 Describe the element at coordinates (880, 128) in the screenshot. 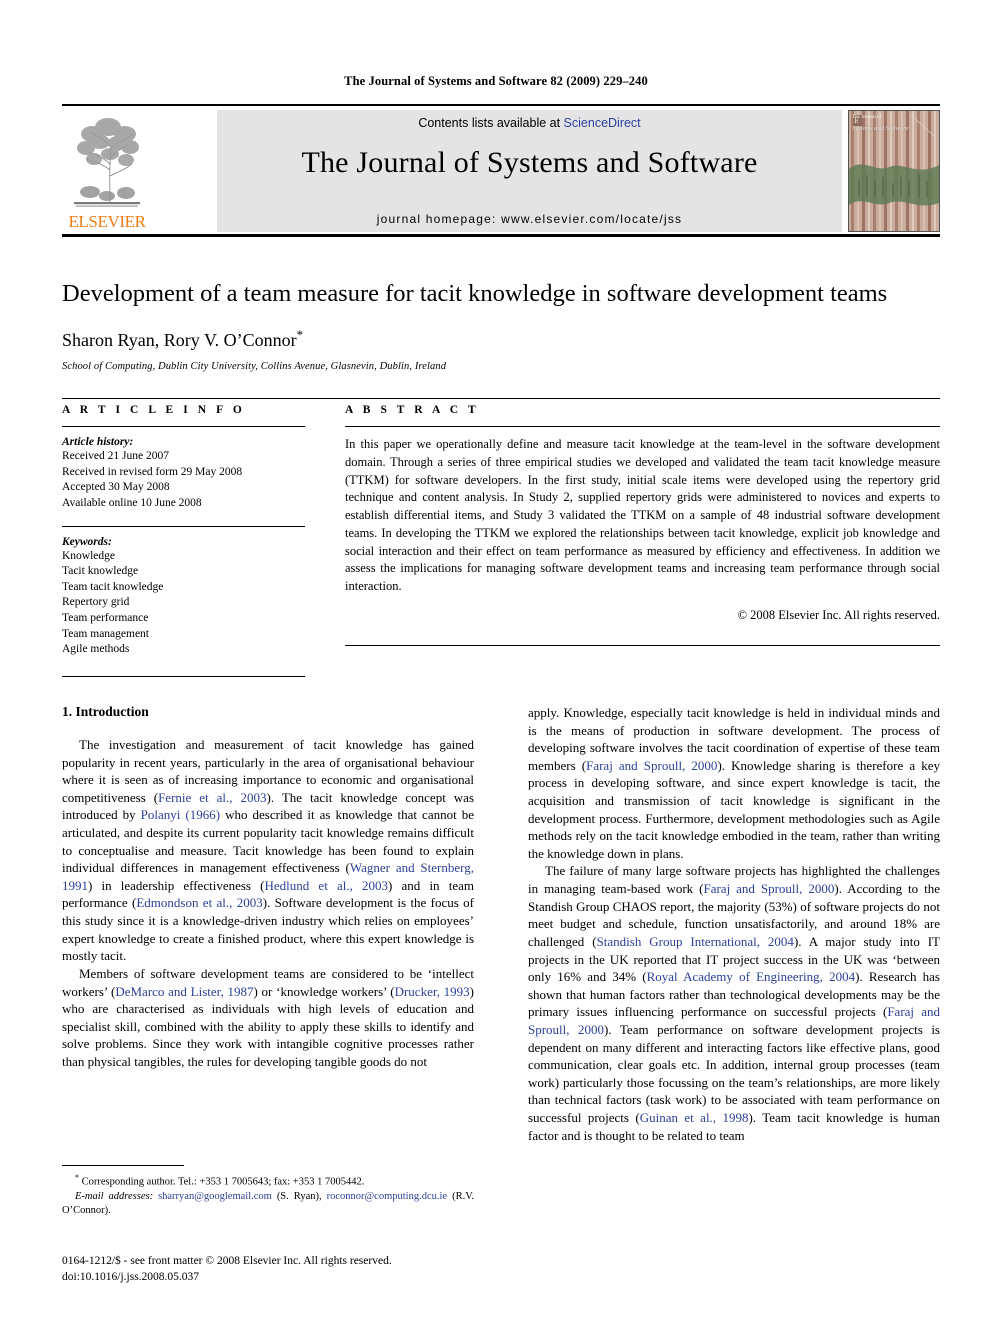

I see `cover-title: Systems and Software` at that location.